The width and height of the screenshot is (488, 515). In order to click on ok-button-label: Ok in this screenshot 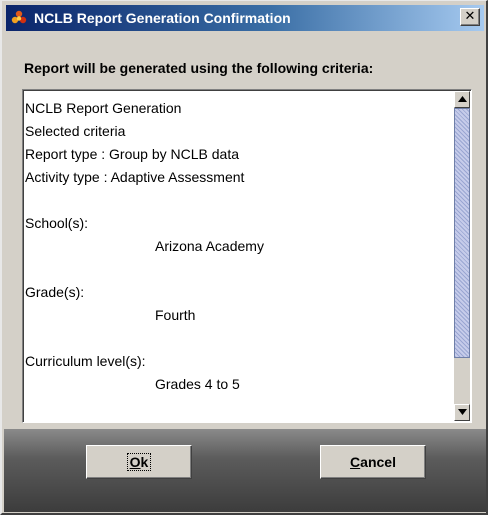, I will do `click(139, 462)`.